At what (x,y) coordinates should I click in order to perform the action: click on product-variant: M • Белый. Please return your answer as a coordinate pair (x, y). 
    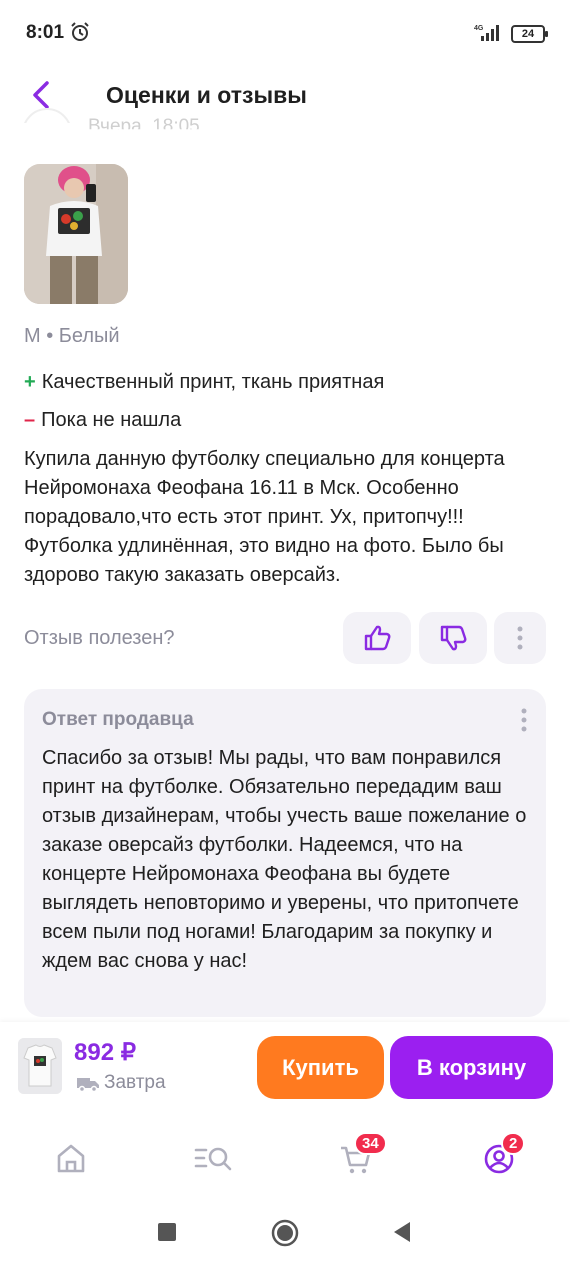
    Looking at the image, I should click on (72, 336).